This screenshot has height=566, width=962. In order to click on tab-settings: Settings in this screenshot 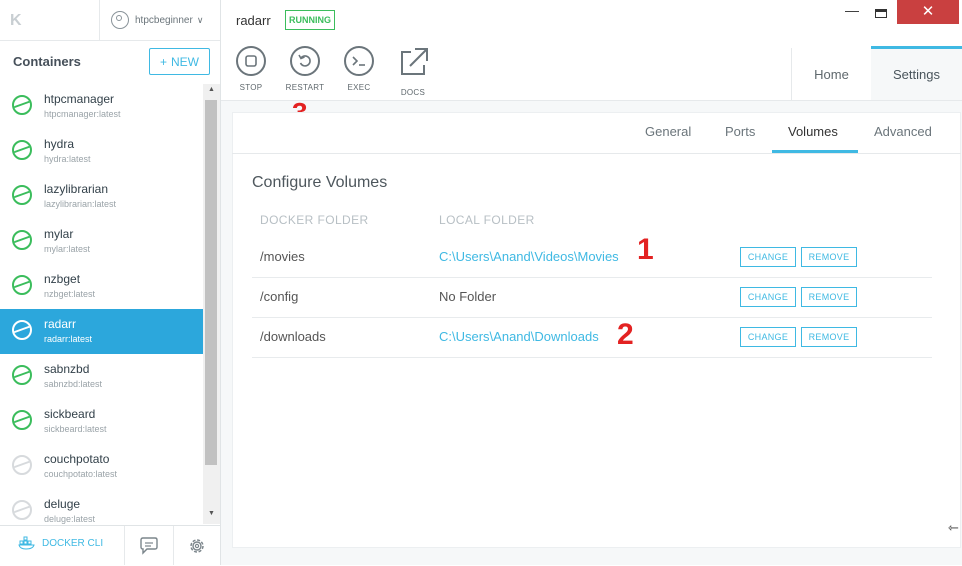, I will do `click(916, 73)`.